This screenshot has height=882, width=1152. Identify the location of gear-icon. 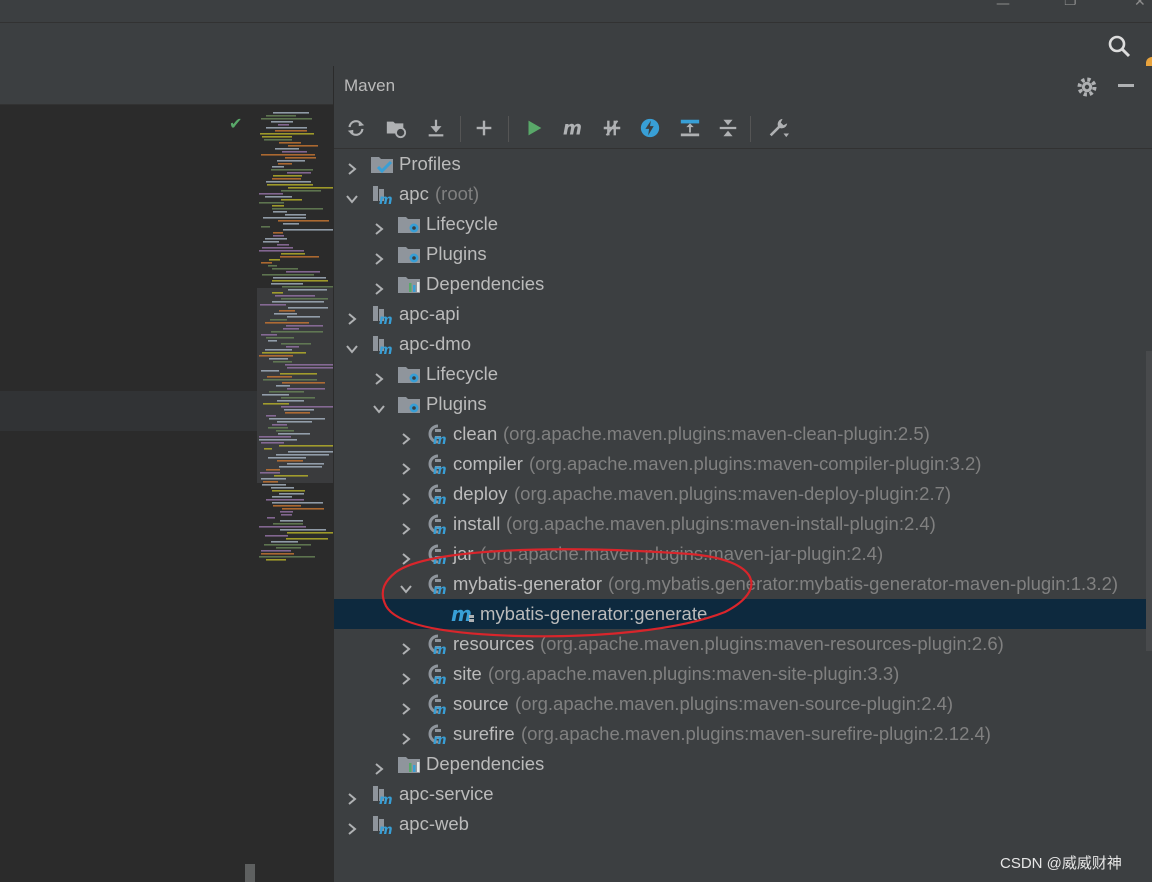
(1087, 87).